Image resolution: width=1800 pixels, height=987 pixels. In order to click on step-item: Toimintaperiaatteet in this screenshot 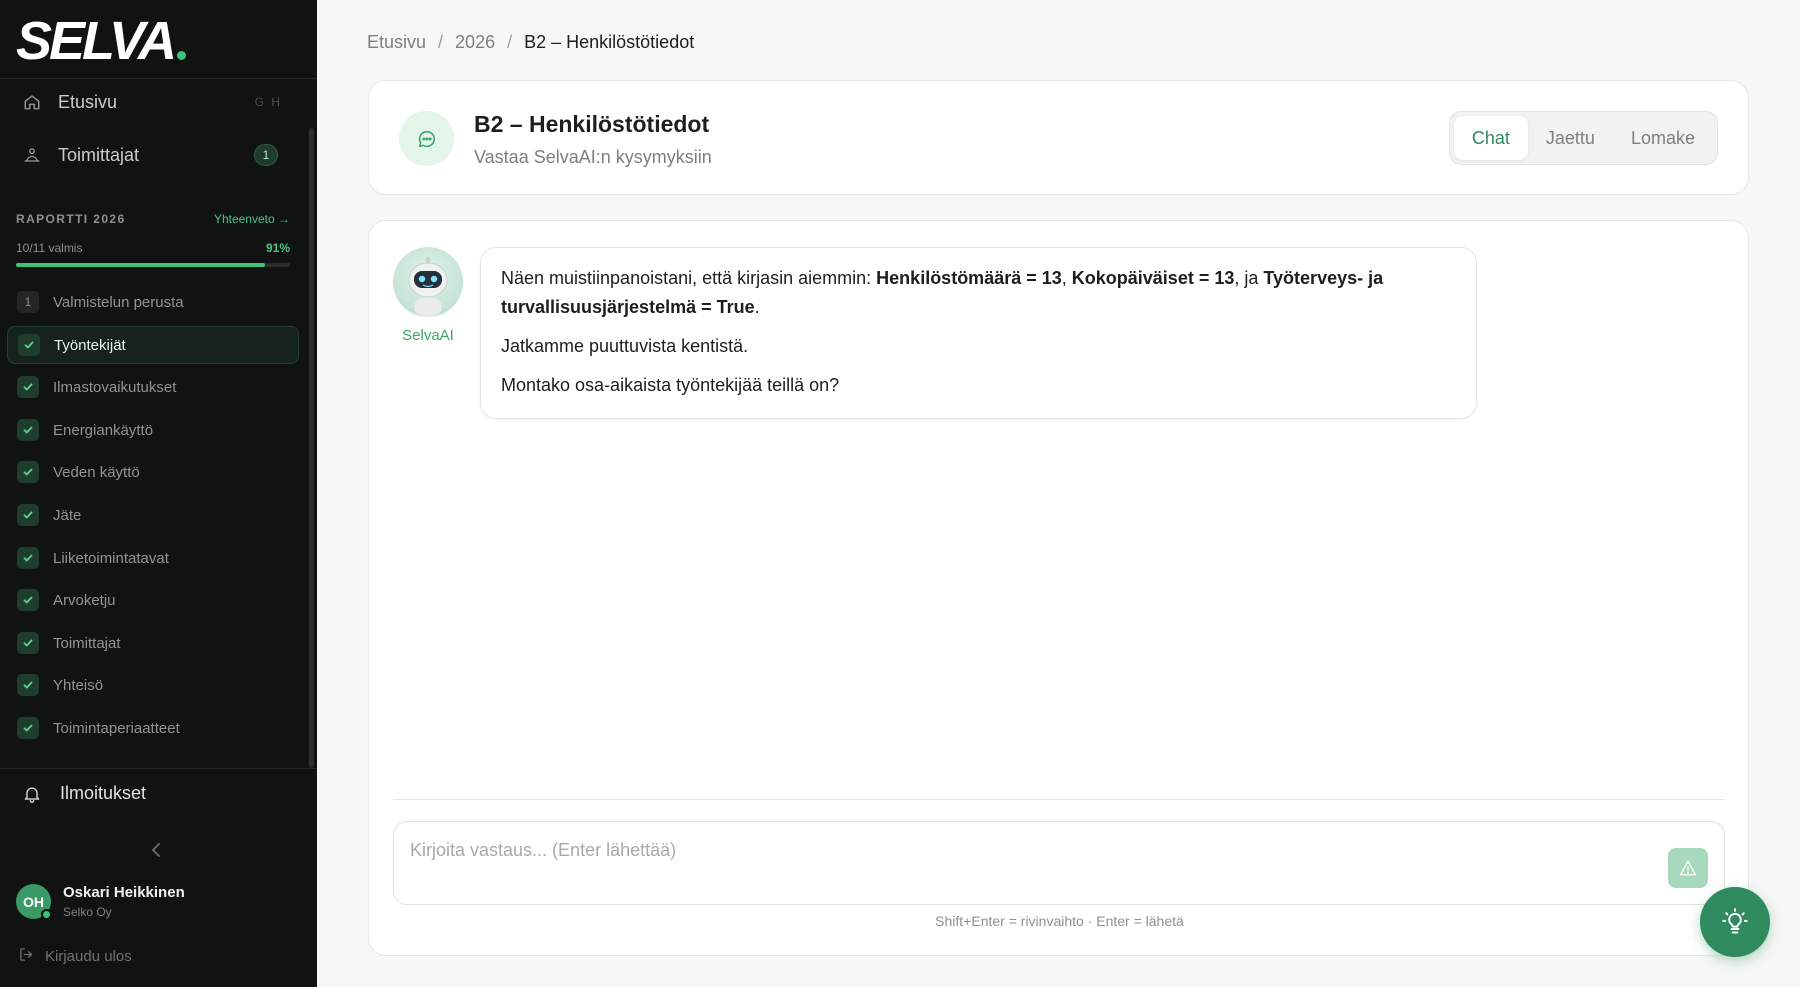, I will do `click(153, 728)`.